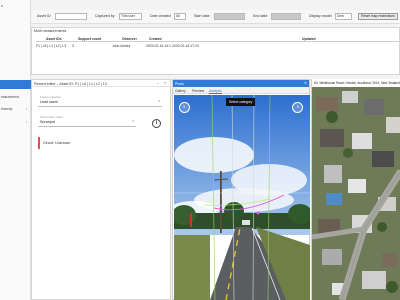 This screenshot has width=400, height=300. What do you see at coordinates (309, 39) in the screenshot?
I see `column-header: Updated` at bounding box center [309, 39].